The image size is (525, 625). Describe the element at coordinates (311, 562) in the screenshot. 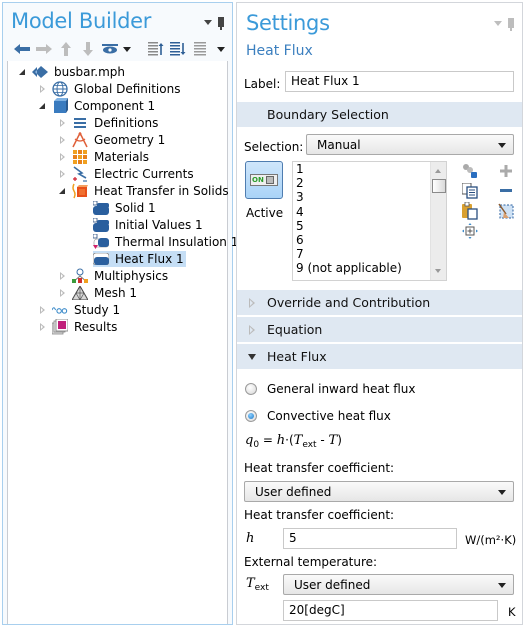

I see `ext-temp-caption: External temperature:` at that location.